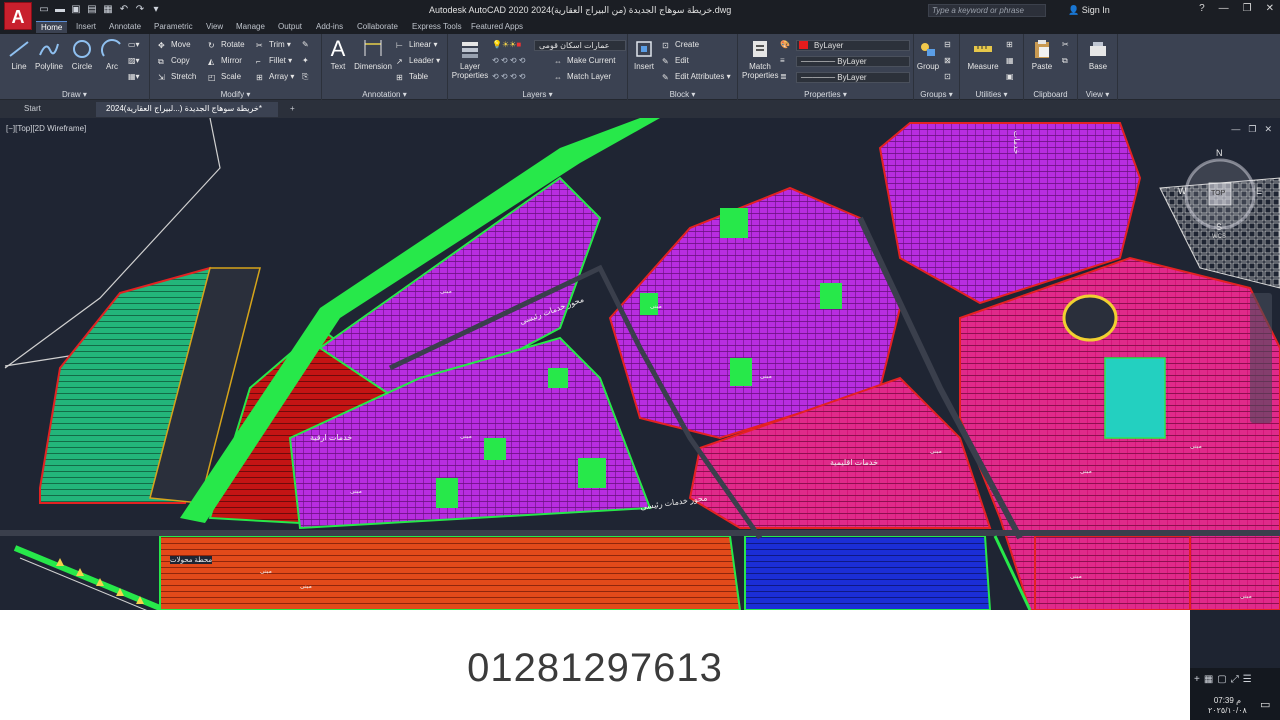 Image resolution: width=1280 pixels, height=720 pixels. I want to click on layer-properties-button: Layer Properties, so click(470, 59).